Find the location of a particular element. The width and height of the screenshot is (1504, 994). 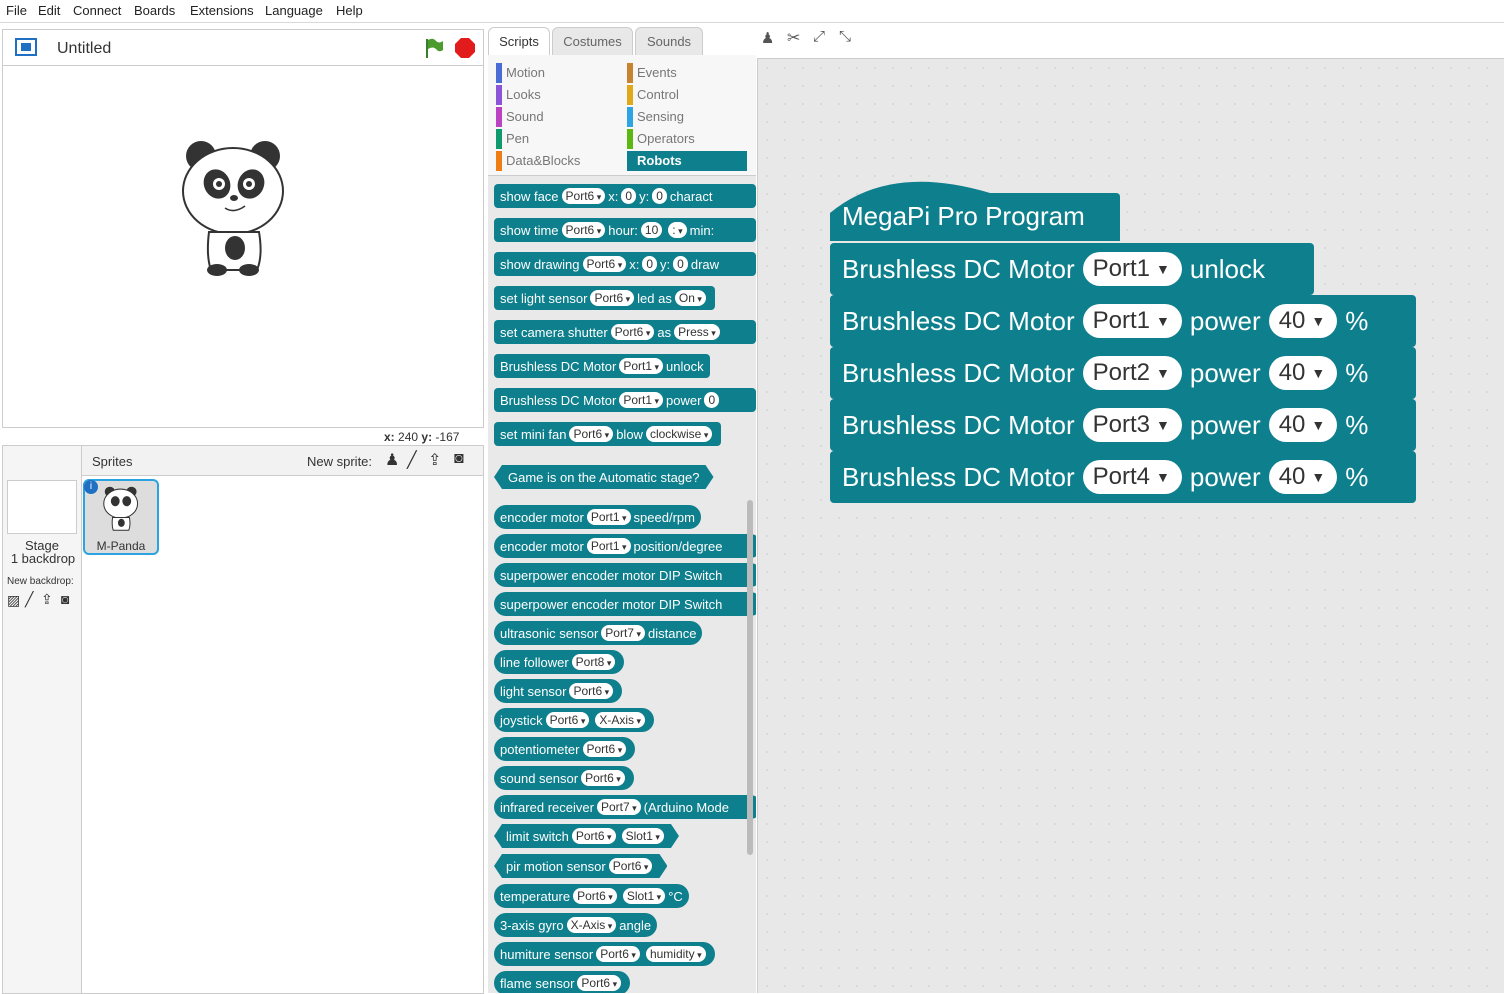

tab-costumes: Costumes is located at coordinates (592, 41).